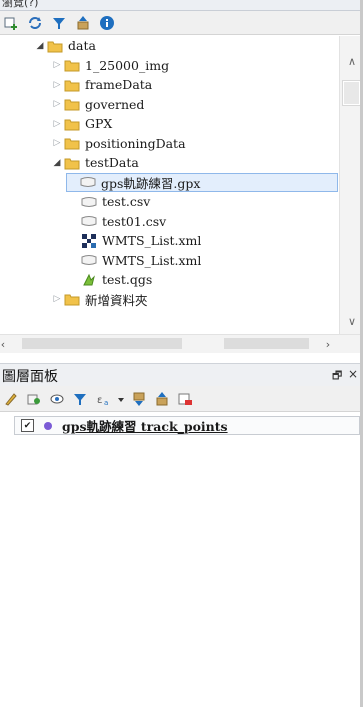 The width and height of the screenshot is (363, 707). What do you see at coordinates (11, 23) in the screenshot?
I see `add-layer-icon` at bounding box center [11, 23].